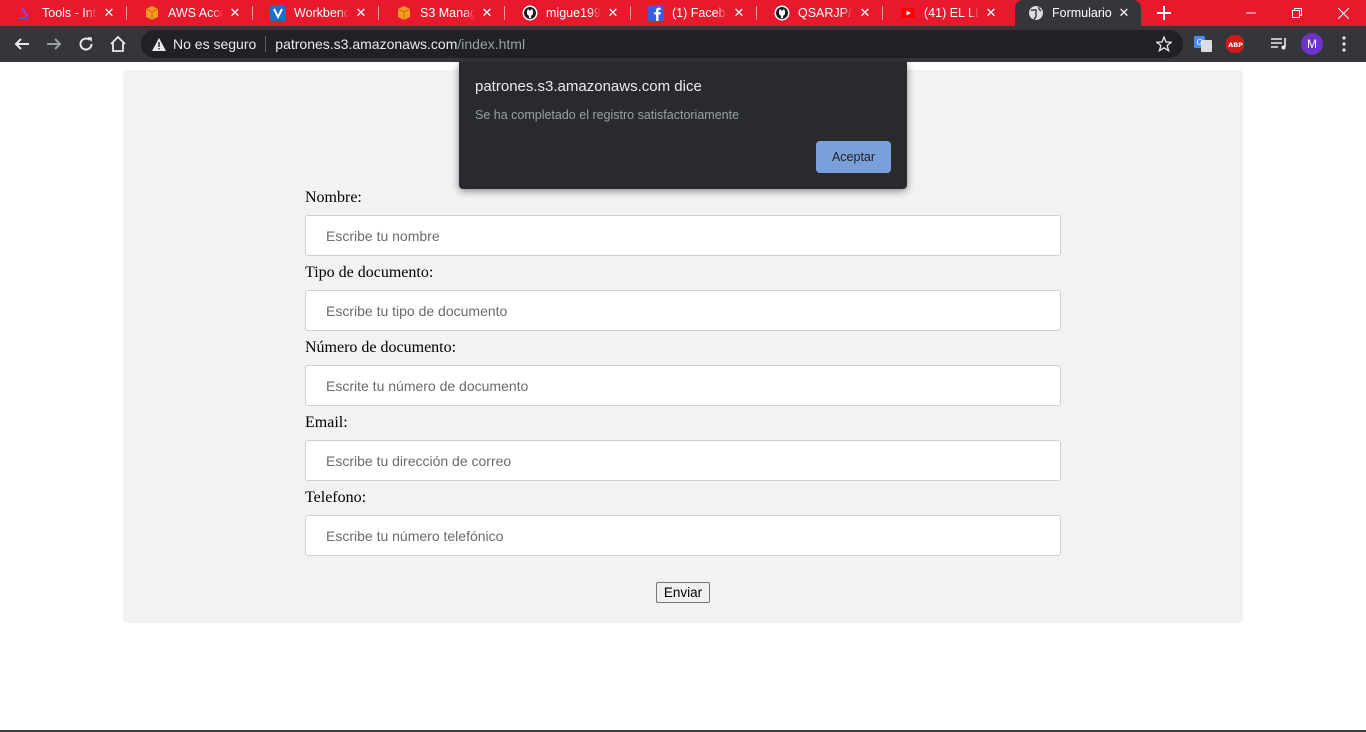  Describe the element at coordinates (683, 235) in the screenshot. I see `nombre-input` at that location.